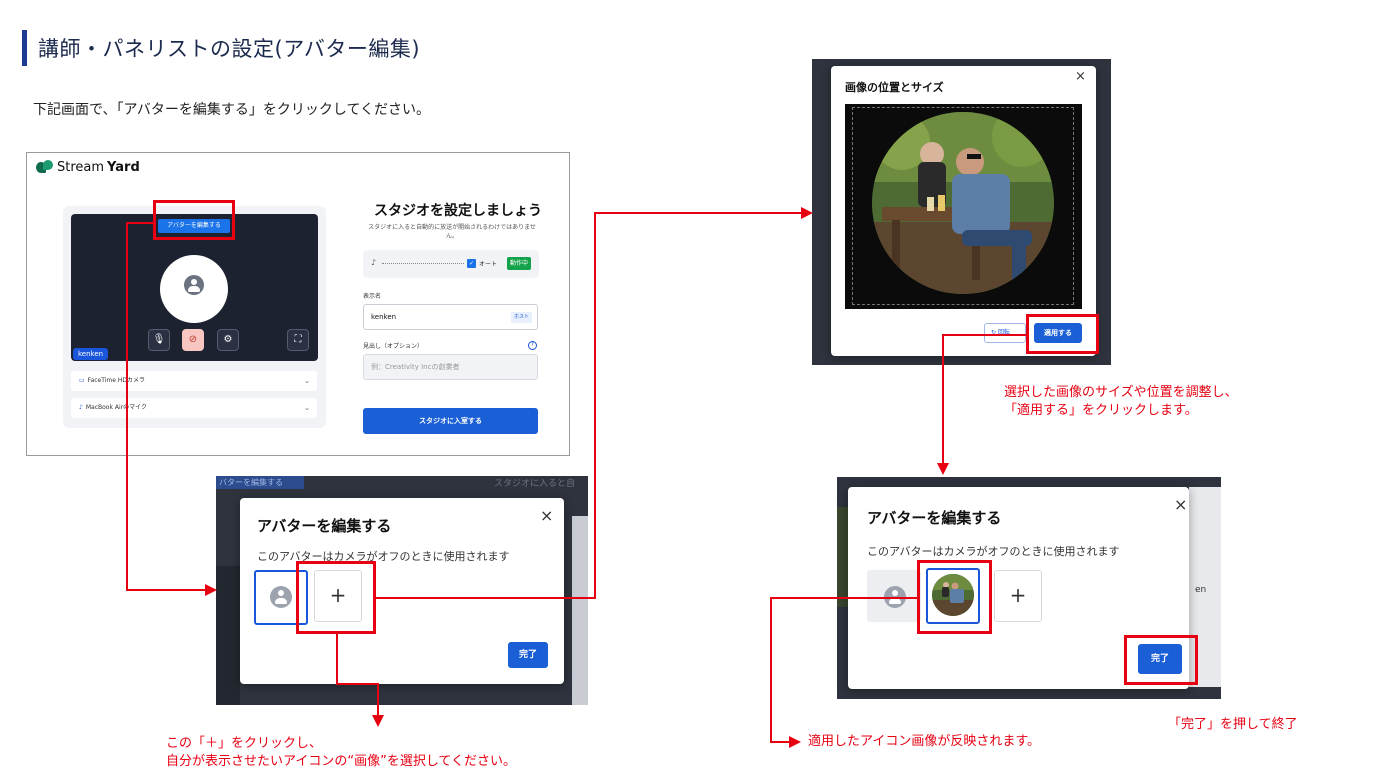 Image resolution: width=1393 pixels, height=781 pixels. What do you see at coordinates (45, 167) in the screenshot?
I see `streamyard-bird-icon` at bounding box center [45, 167].